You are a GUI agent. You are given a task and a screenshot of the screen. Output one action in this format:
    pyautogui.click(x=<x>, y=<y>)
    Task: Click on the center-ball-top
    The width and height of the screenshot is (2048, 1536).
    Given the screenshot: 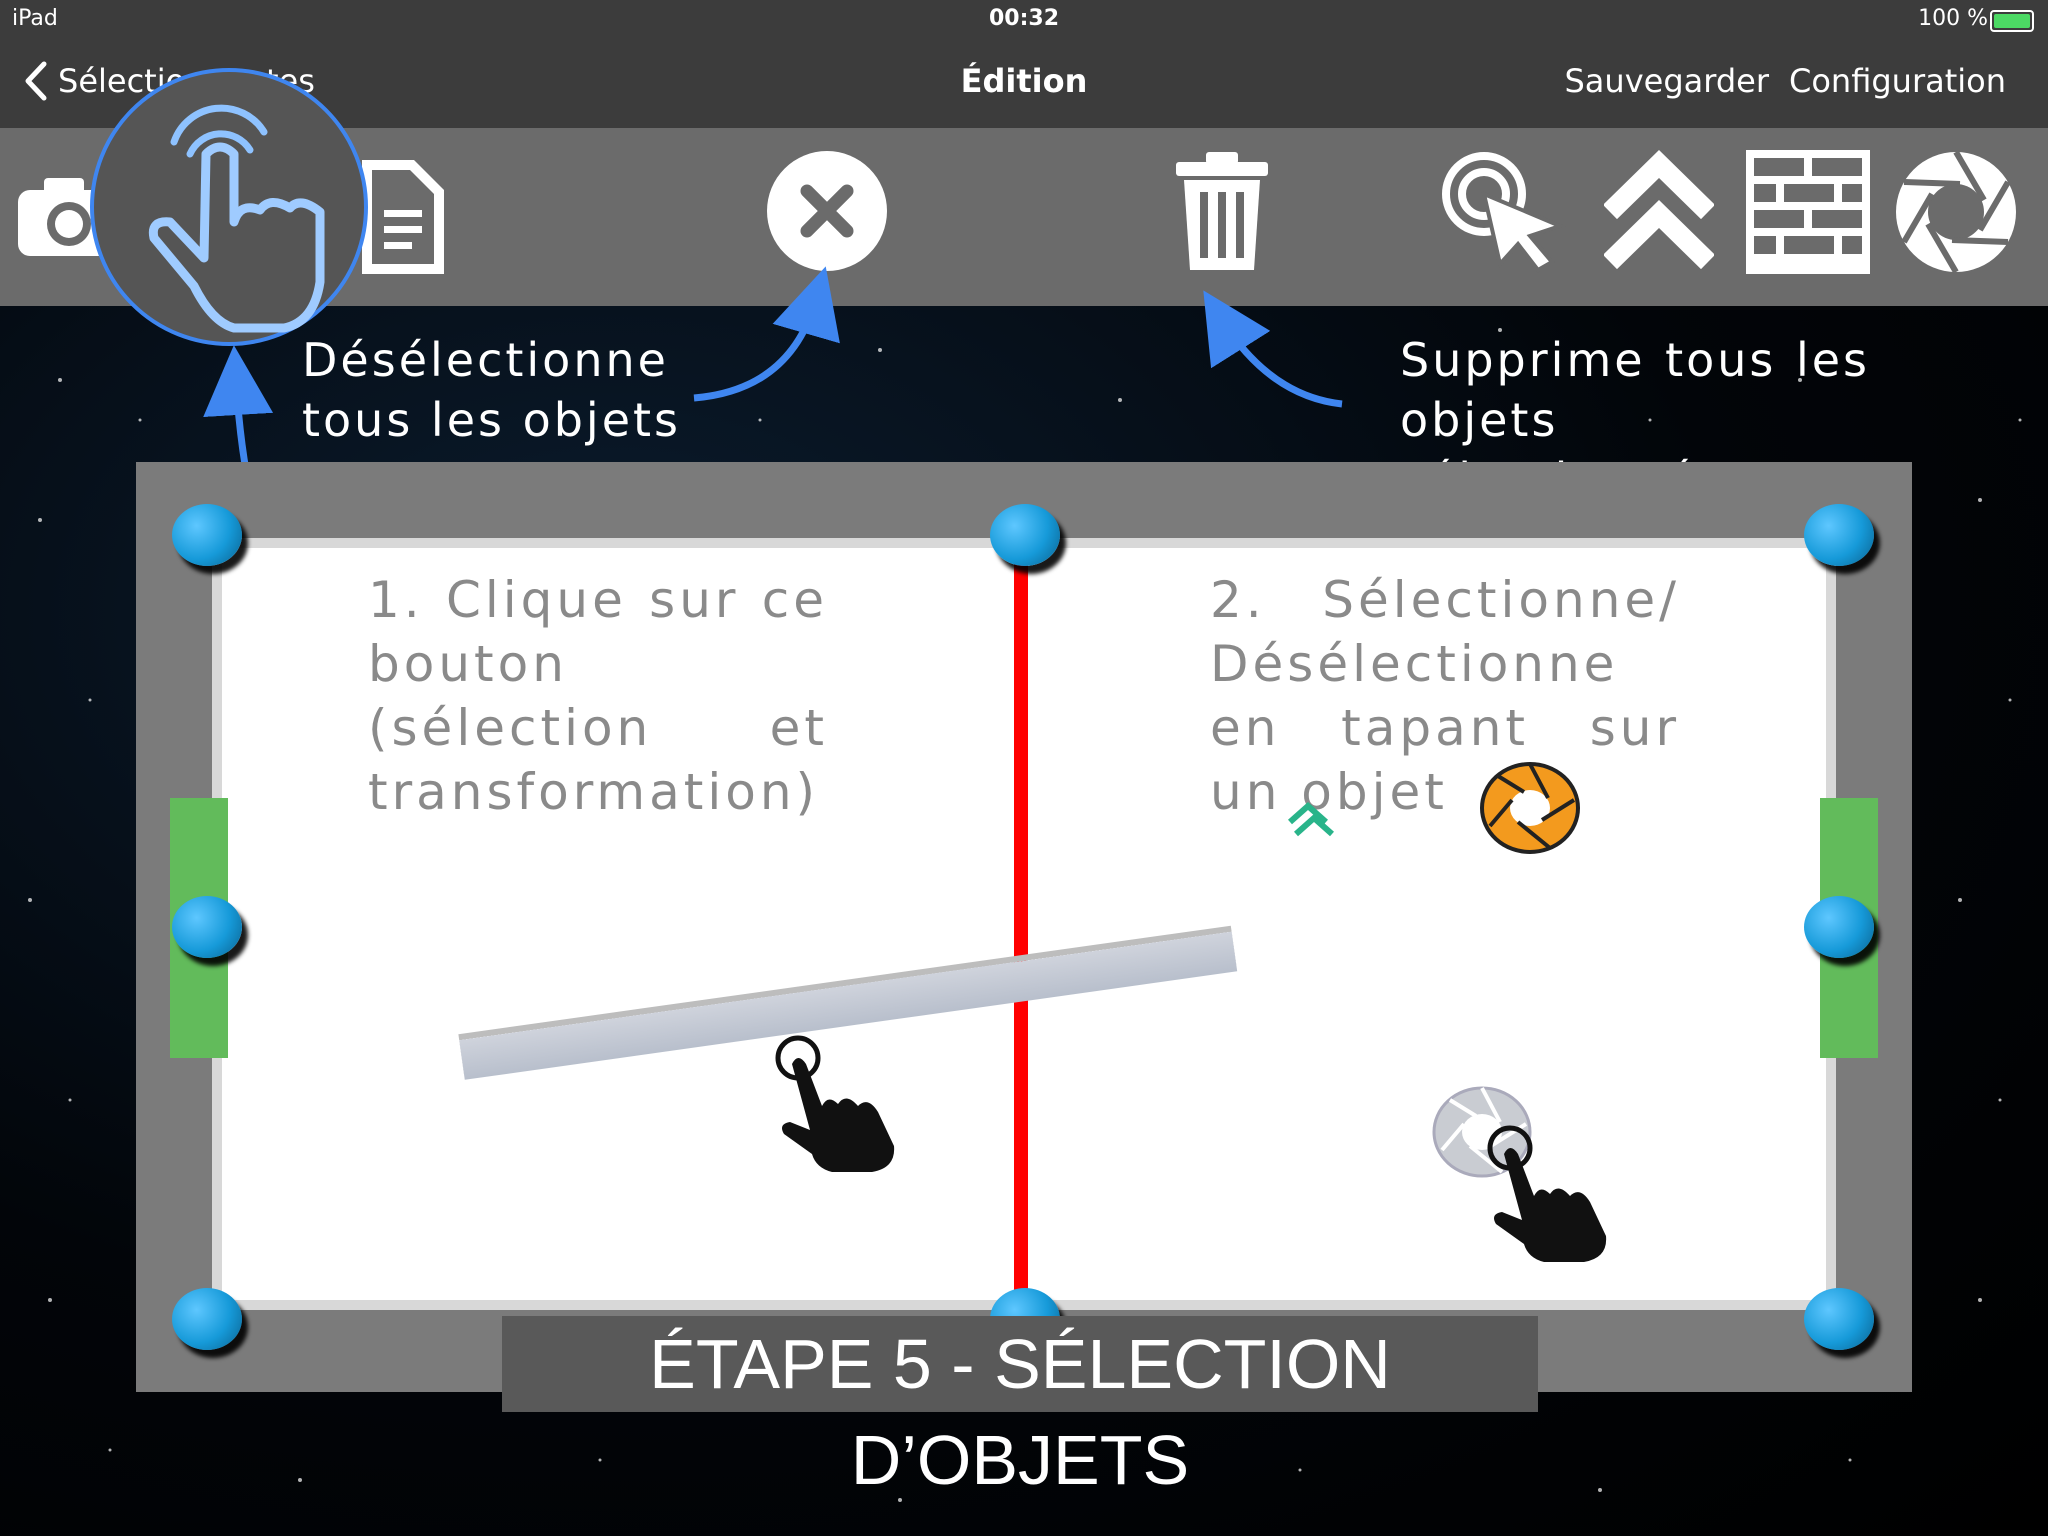 What is the action you would take?
    pyautogui.click(x=1025, y=535)
    